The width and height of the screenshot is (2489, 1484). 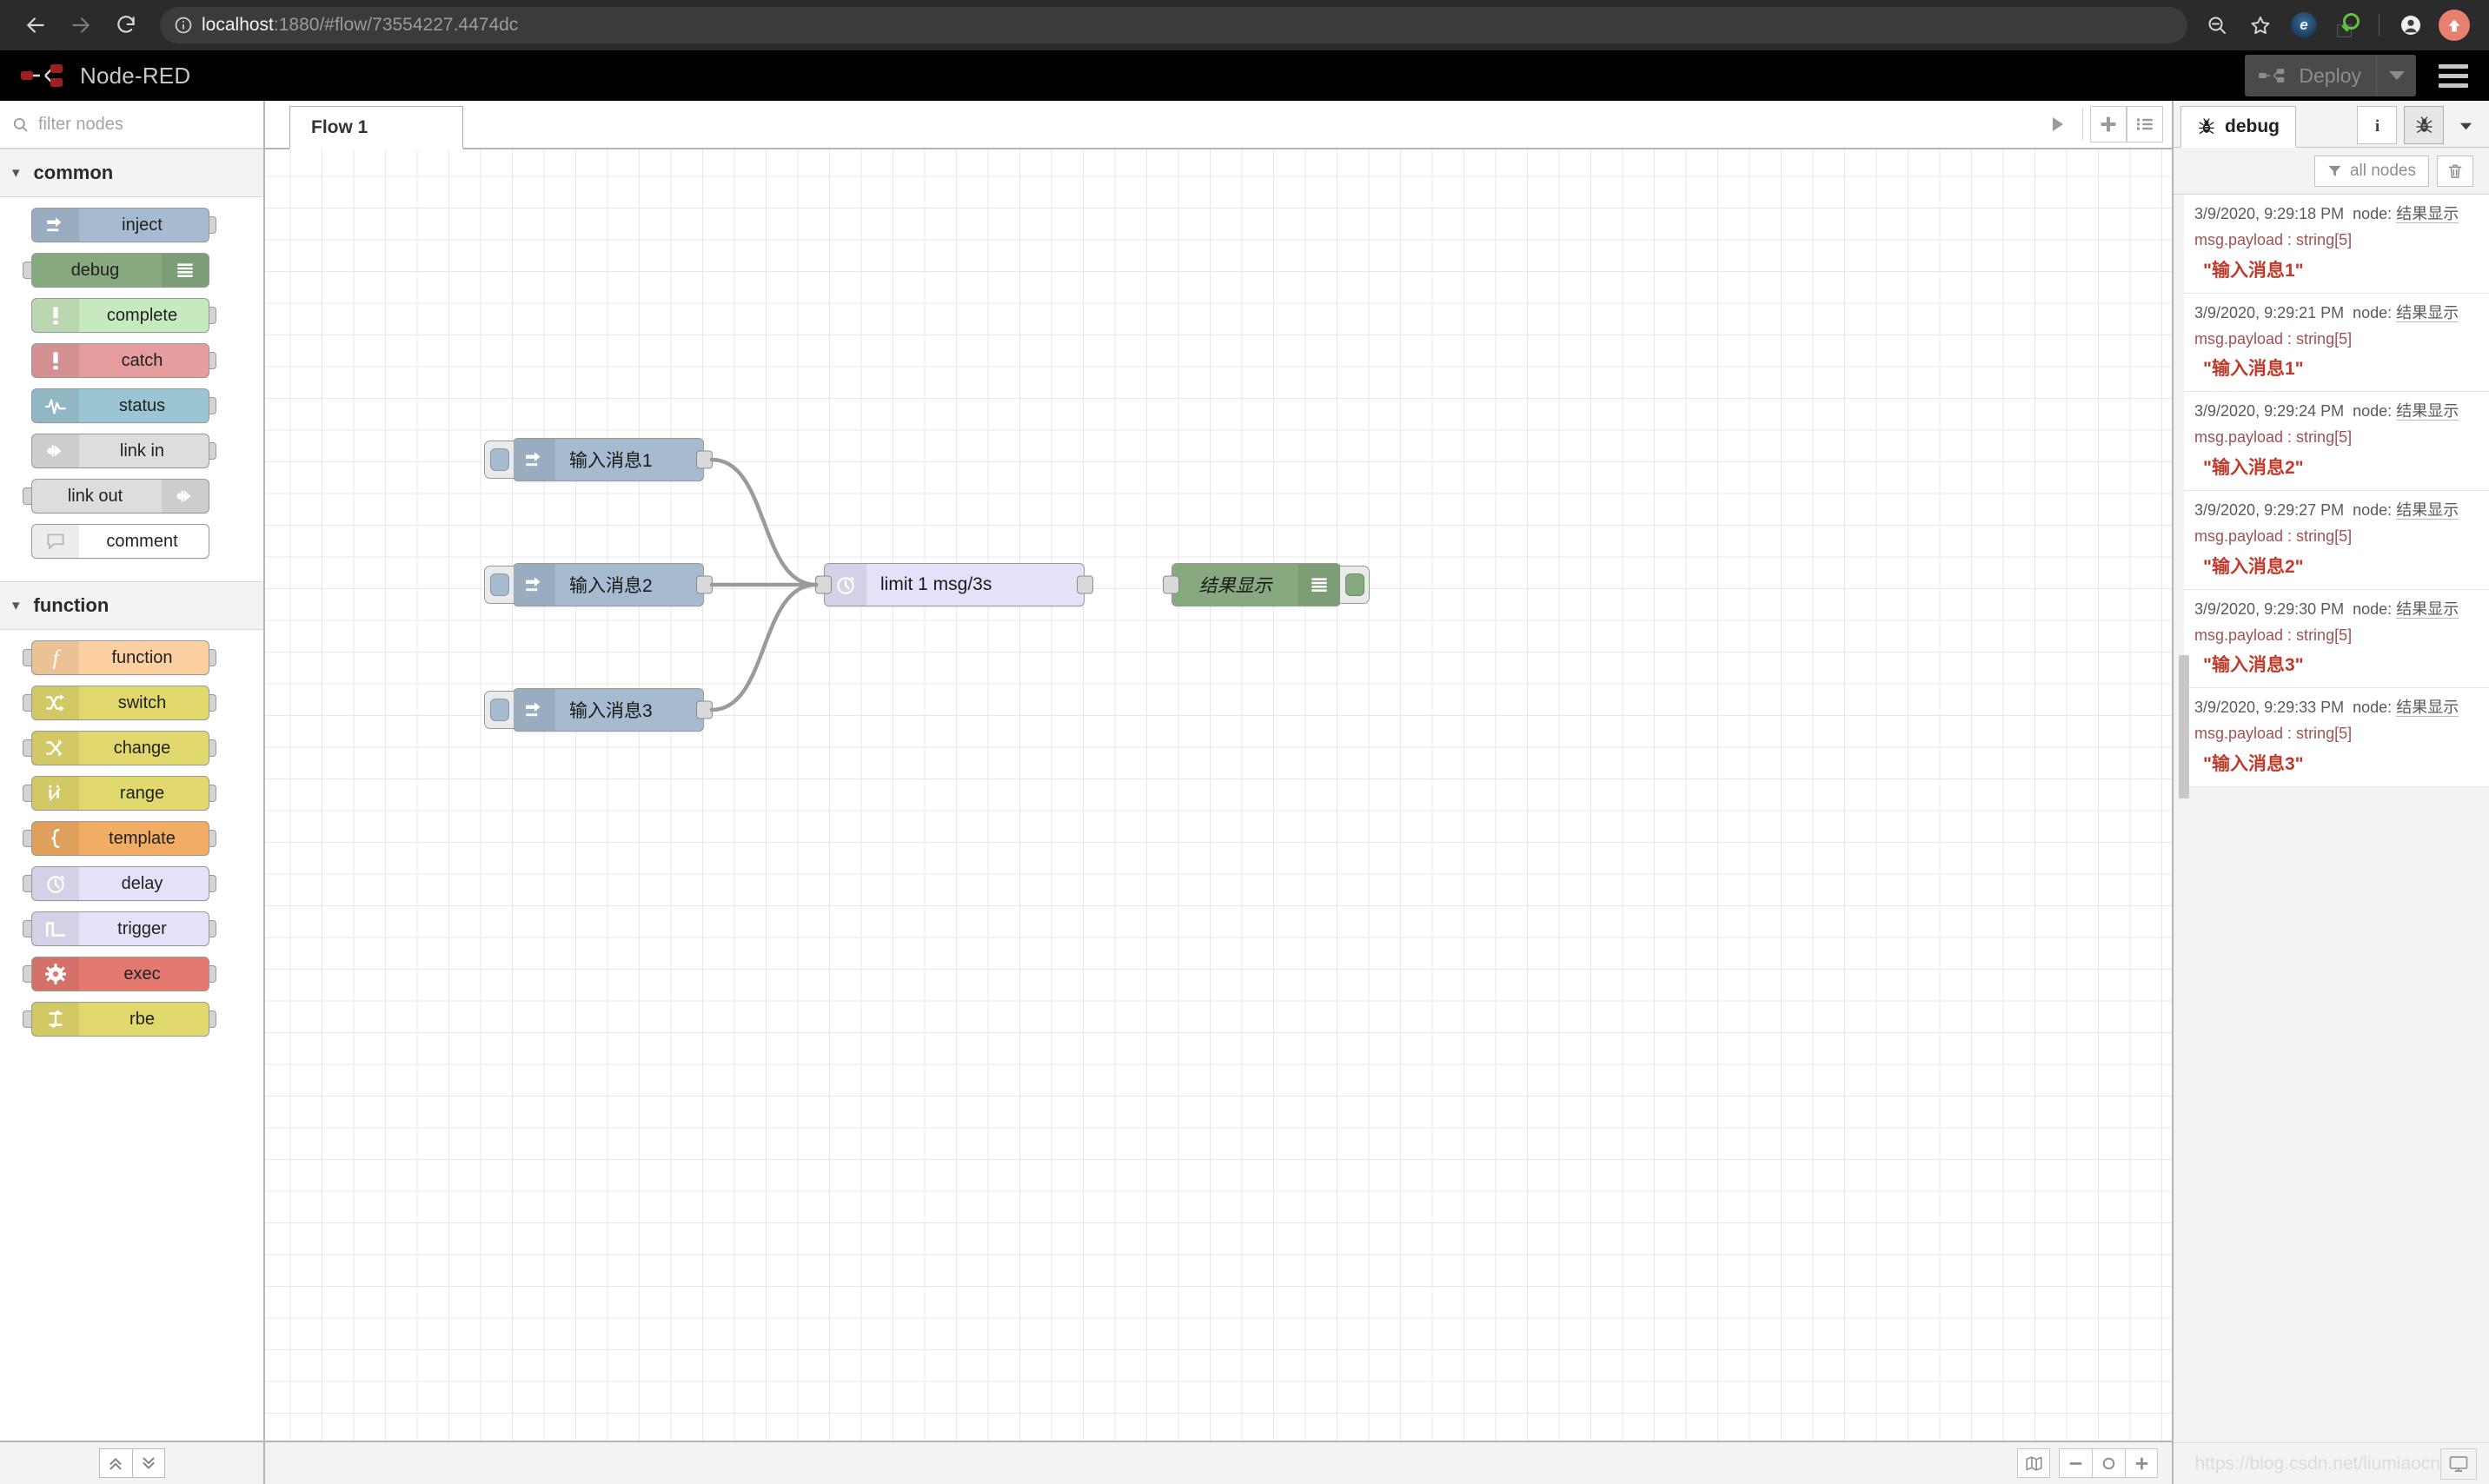 What do you see at coordinates (120, 928) in the screenshot?
I see `palette-node-body: trigger` at bounding box center [120, 928].